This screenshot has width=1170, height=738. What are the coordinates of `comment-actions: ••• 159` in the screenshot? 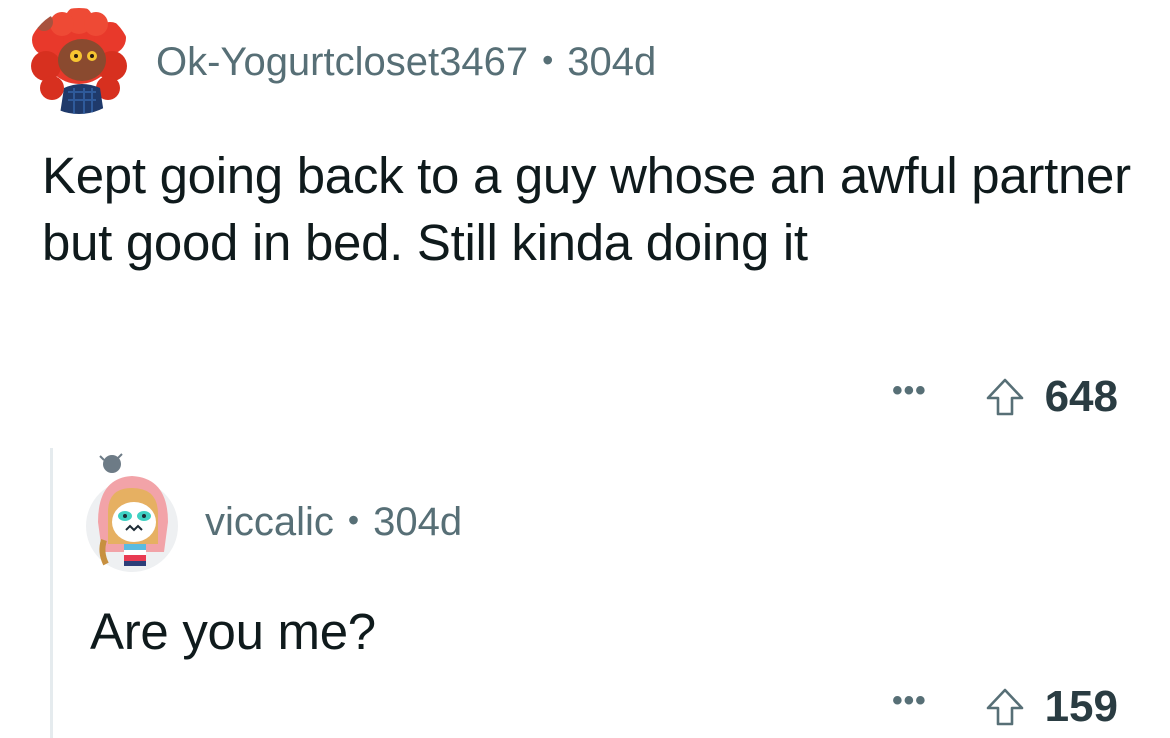 It's located at (1005, 707).